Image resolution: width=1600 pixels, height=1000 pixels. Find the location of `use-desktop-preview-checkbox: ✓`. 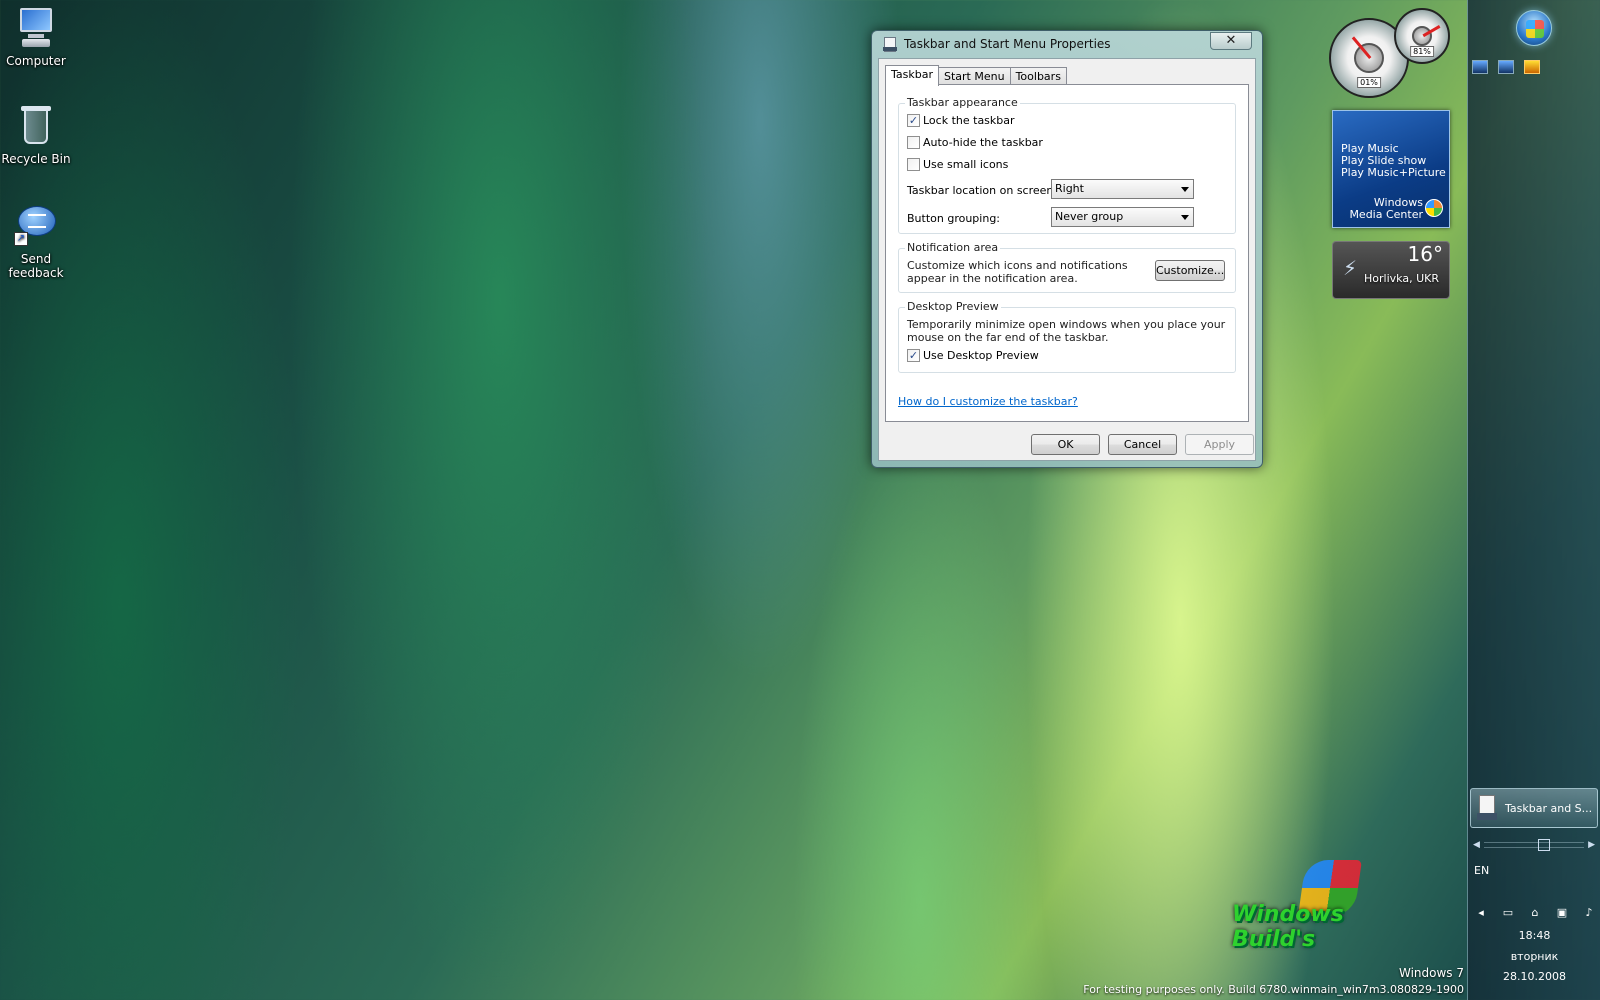

use-desktop-preview-checkbox: ✓ is located at coordinates (913, 355).